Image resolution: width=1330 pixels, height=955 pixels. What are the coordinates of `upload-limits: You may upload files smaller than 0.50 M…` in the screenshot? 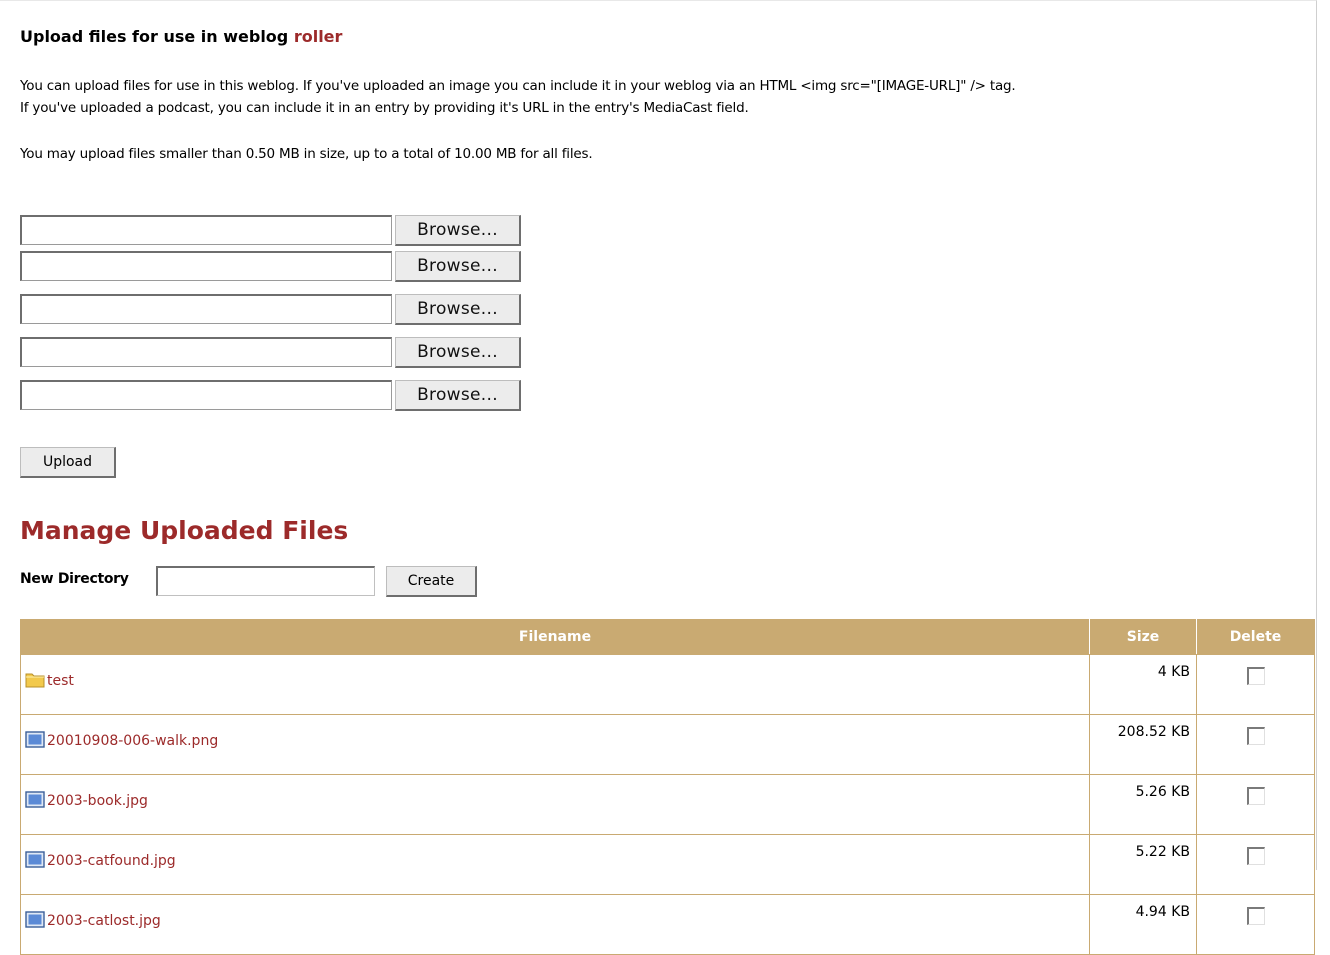 It's located at (306, 154).